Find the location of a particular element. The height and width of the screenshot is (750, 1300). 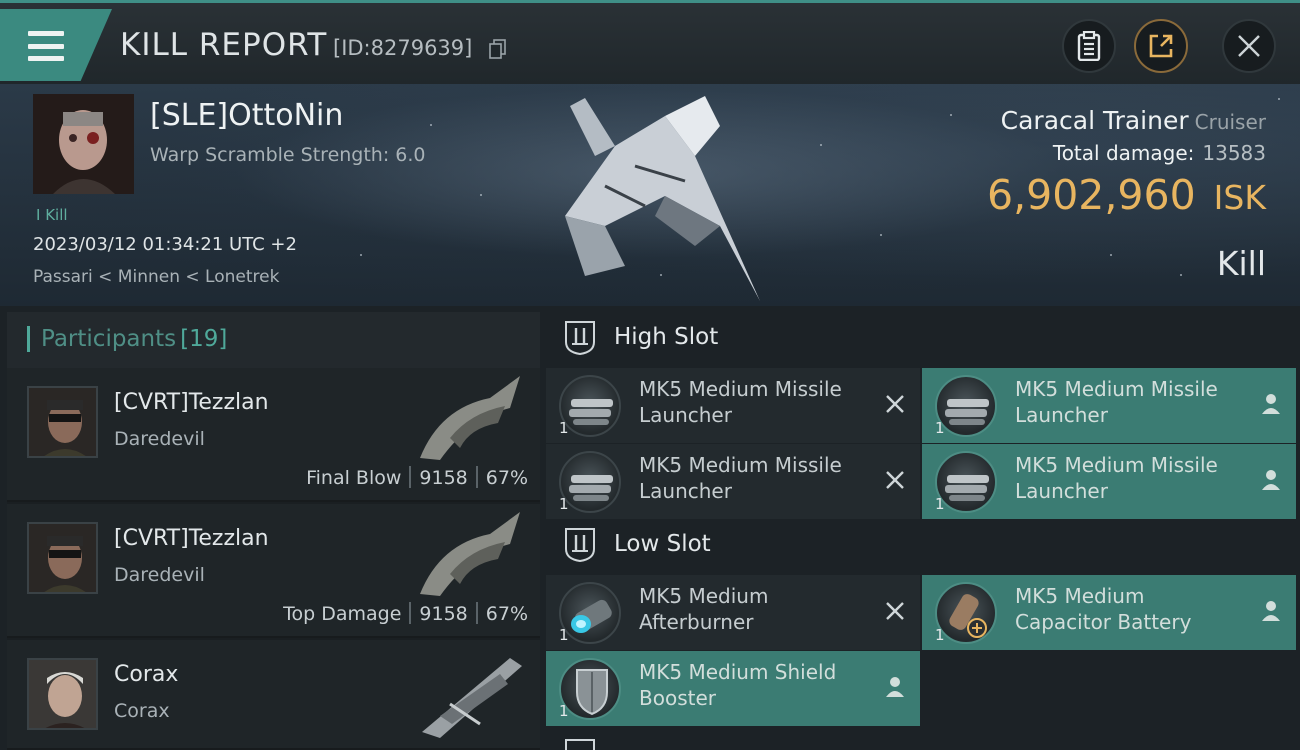

participant-role: Final Blow is located at coordinates (354, 478).